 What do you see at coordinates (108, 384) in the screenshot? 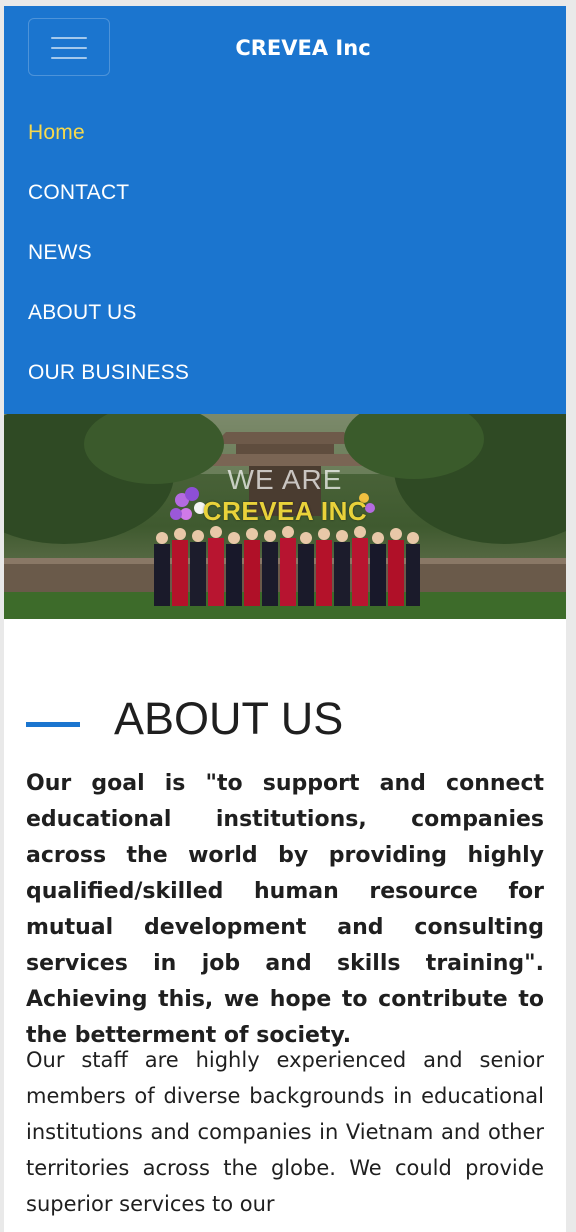
I see `nav-item-our-business: OUR BUSINESS` at bounding box center [108, 384].